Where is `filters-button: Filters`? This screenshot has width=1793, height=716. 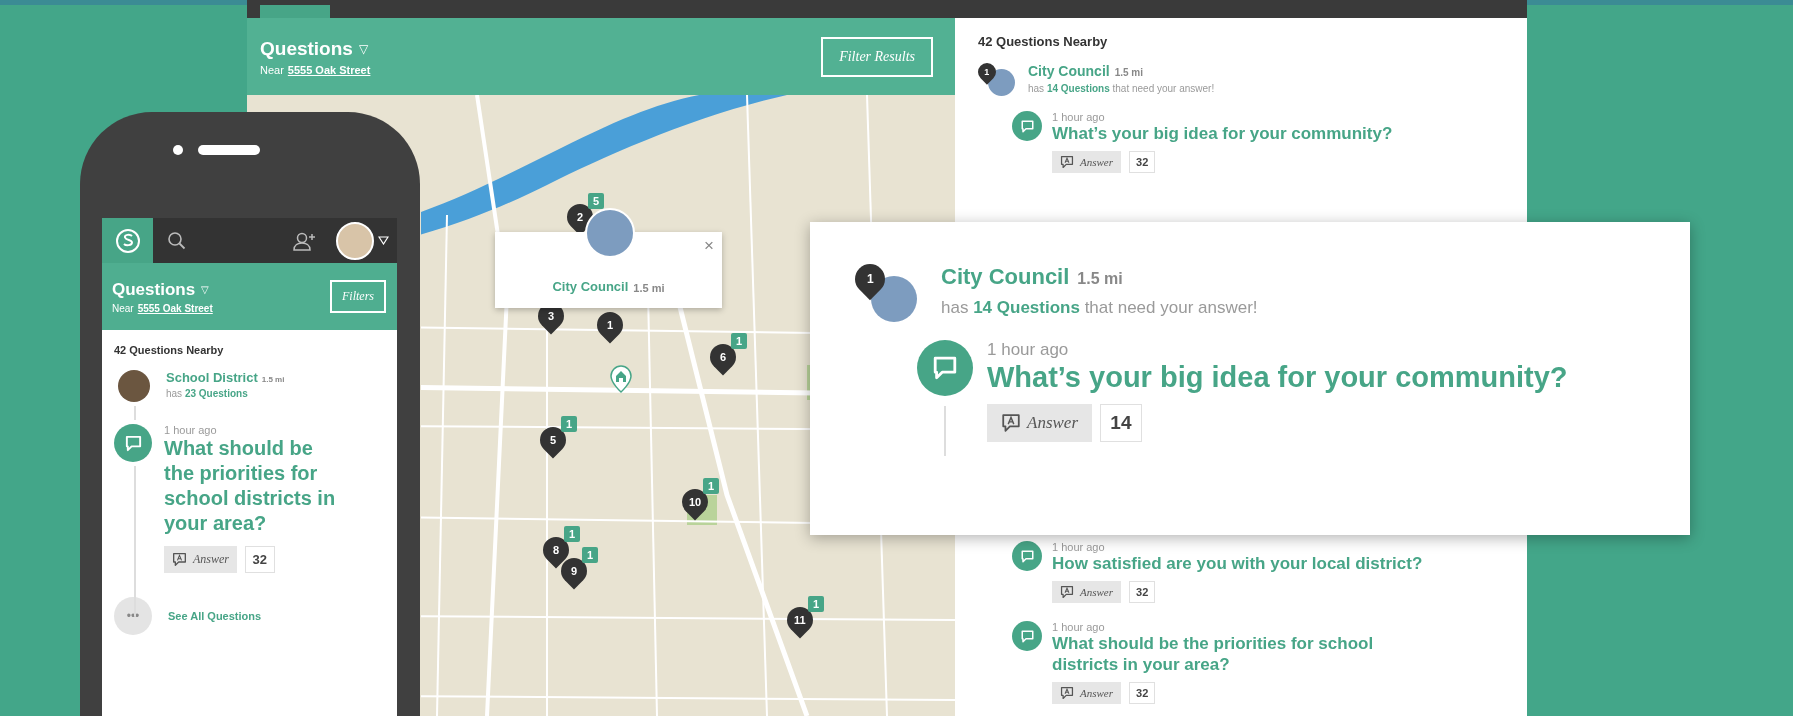
filters-button: Filters is located at coordinates (358, 296).